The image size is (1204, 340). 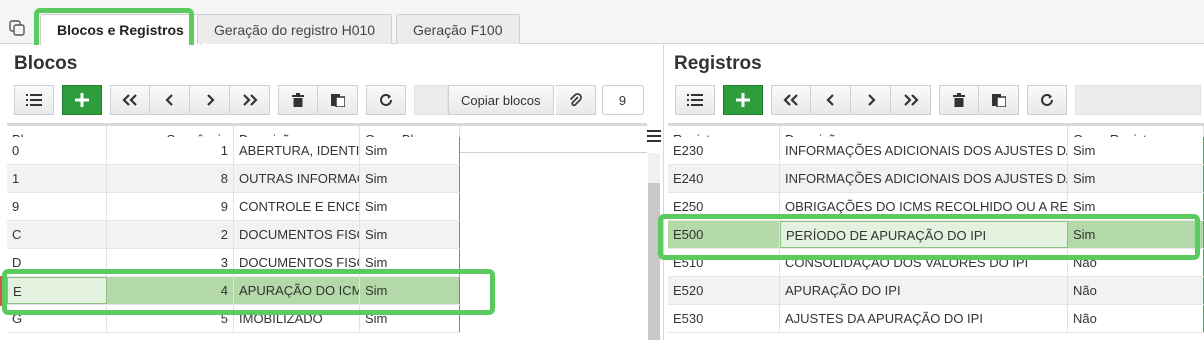 I want to click on cell-registro: E520, so click(x=724, y=290).